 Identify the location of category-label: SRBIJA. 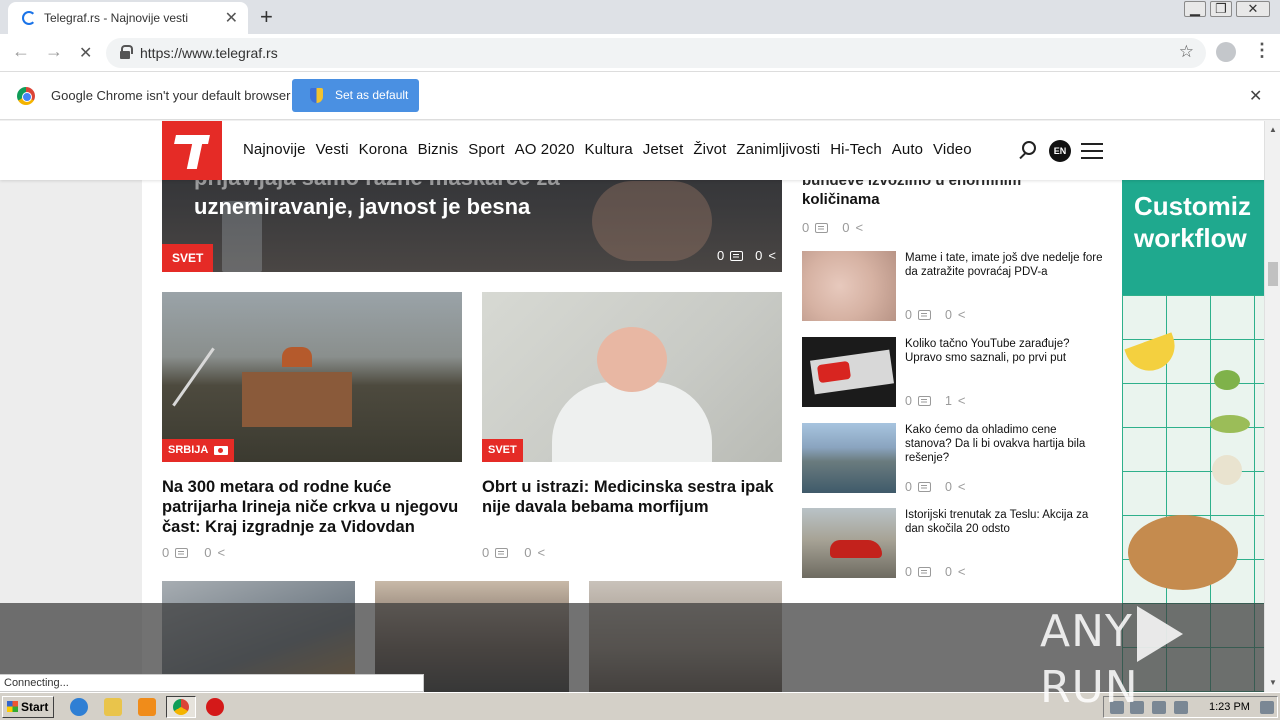
(188, 450).